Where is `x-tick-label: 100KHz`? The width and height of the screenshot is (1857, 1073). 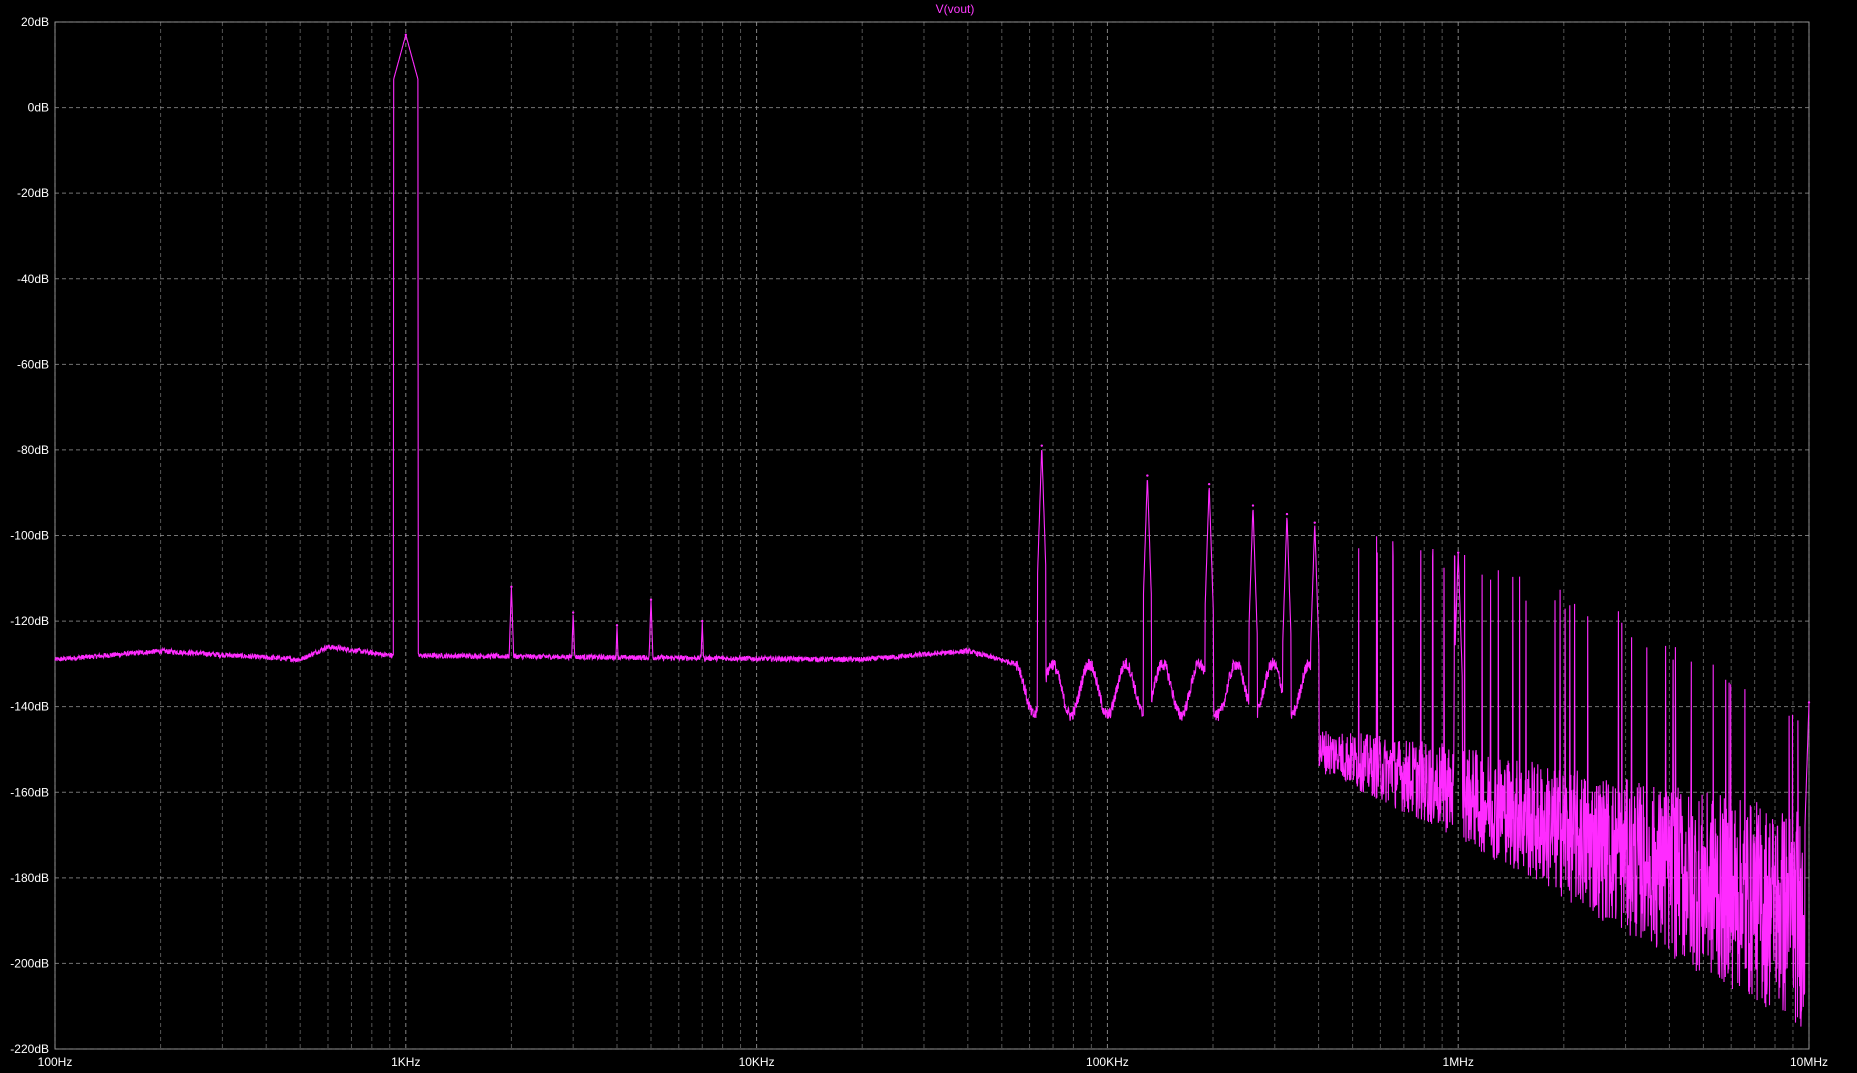
x-tick-label: 100KHz is located at coordinates (1107, 1062).